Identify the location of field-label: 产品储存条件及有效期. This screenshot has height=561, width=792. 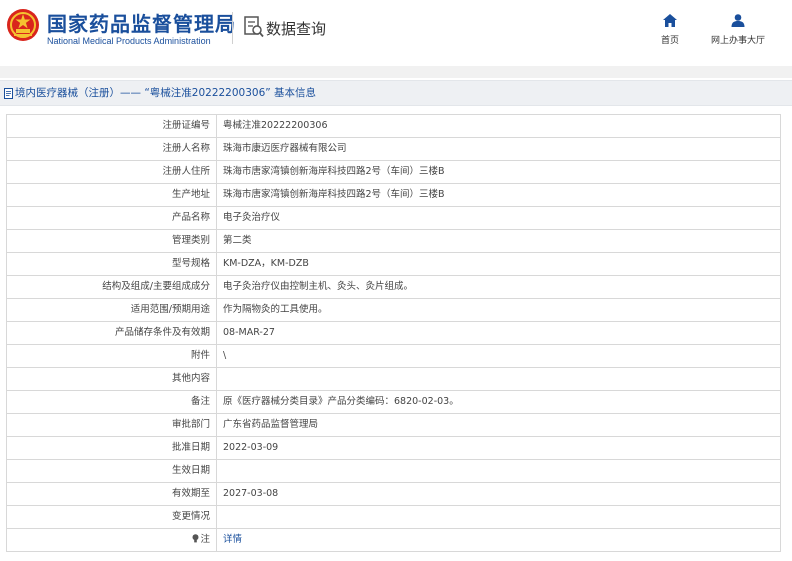
(112, 333).